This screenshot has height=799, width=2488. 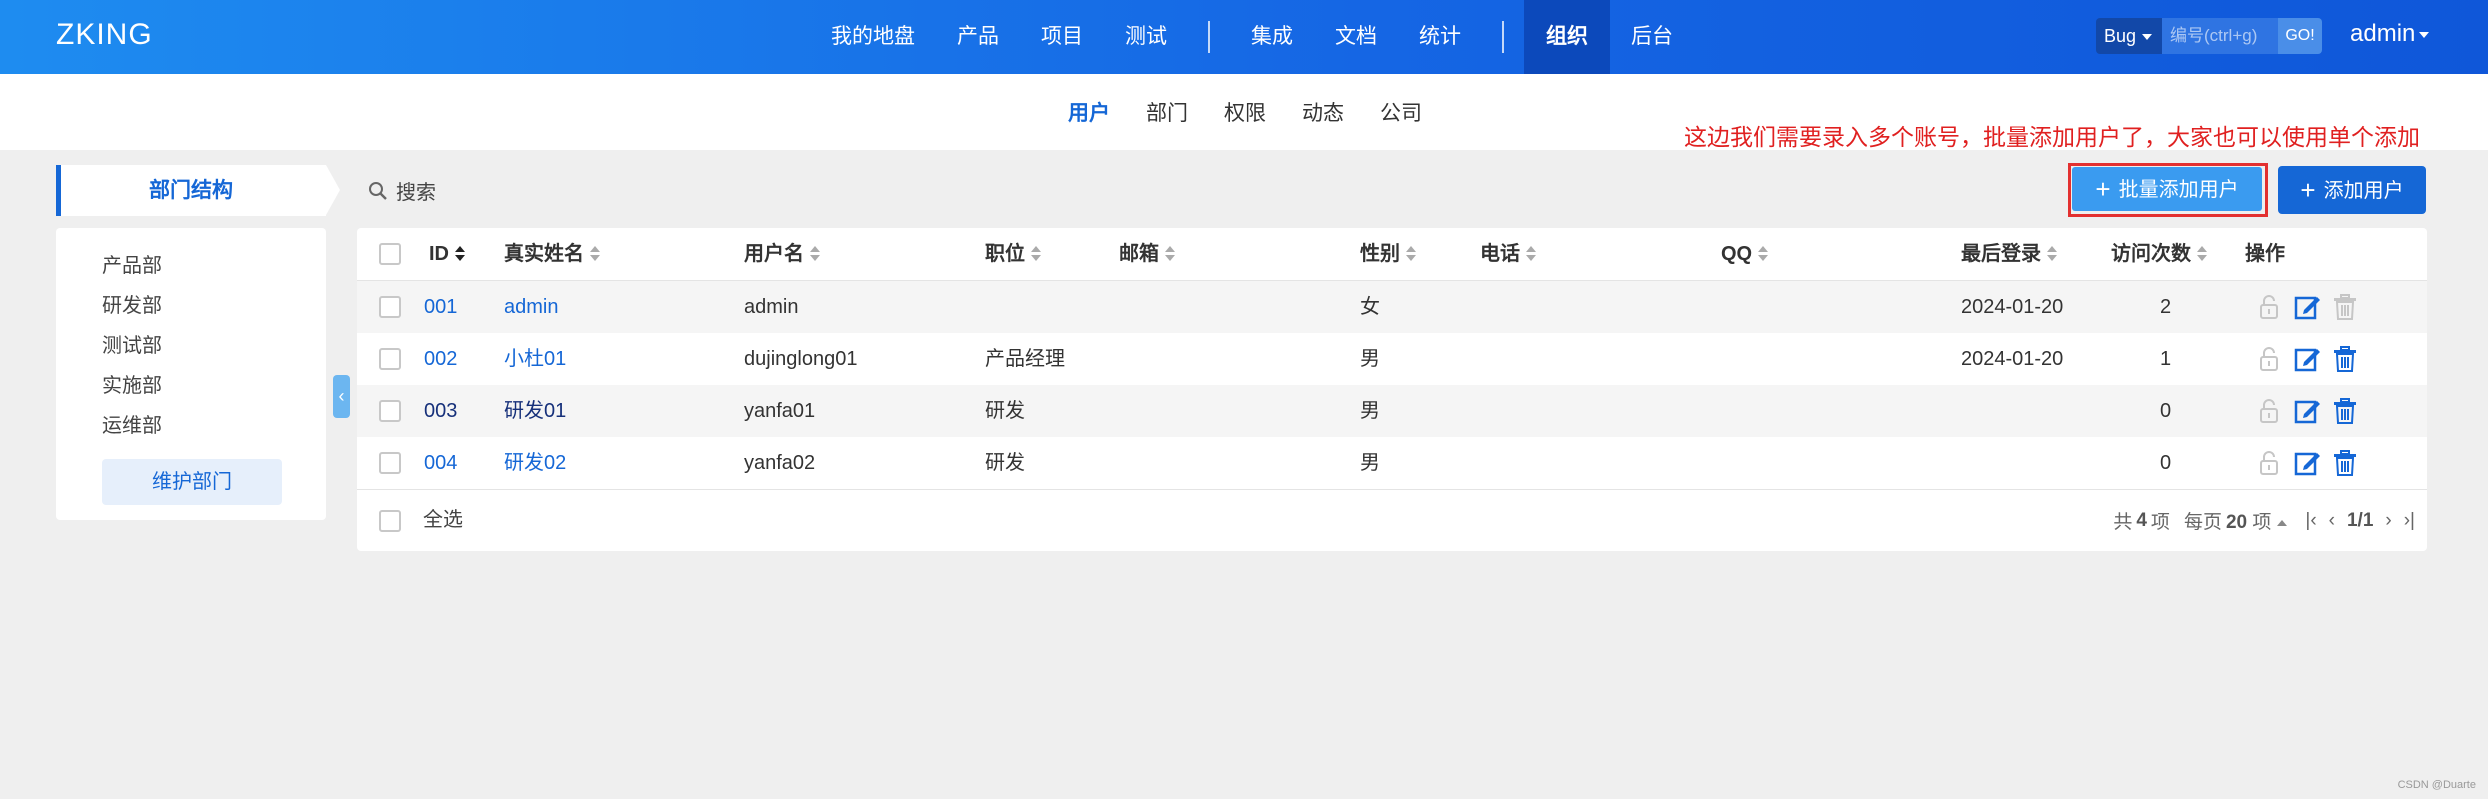 What do you see at coordinates (2220, 36) in the screenshot?
I see `search-input` at bounding box center [2220, 36].